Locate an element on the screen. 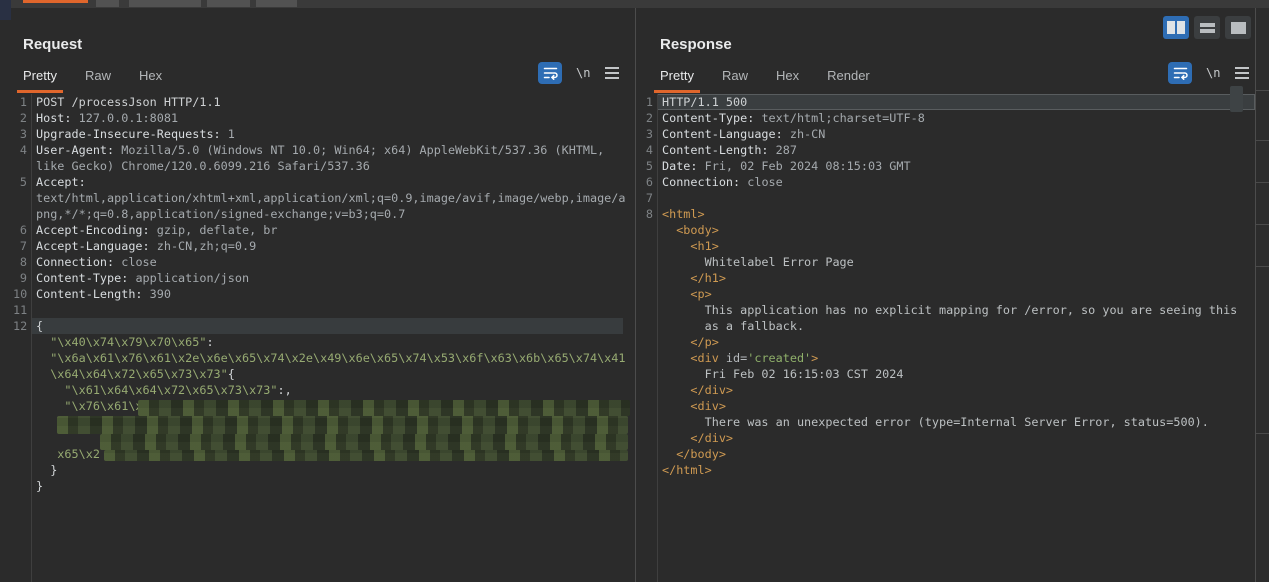  code-line: </h1> is located at coordinates (694, 278).